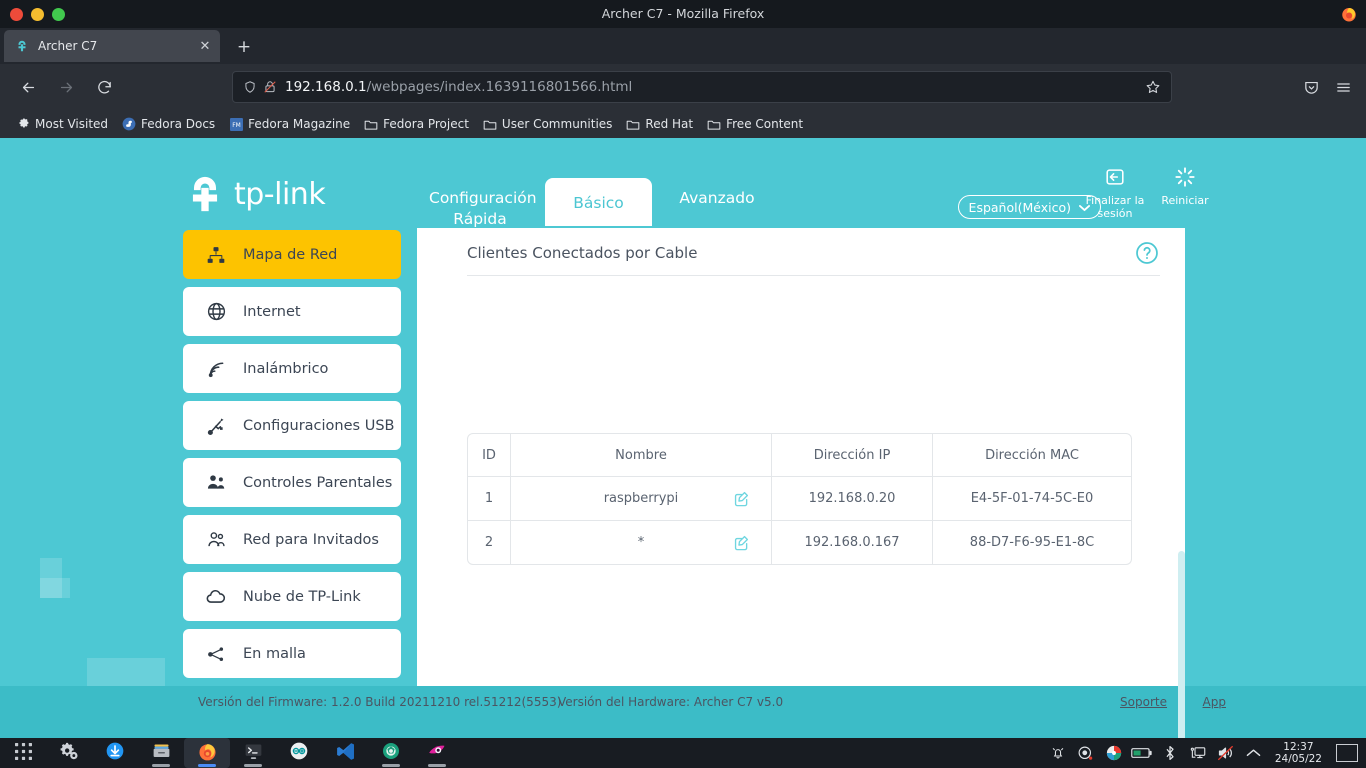 The image size is (1366, 768). What do you see at coordinates (68, 46) in the screenshot?
I see `tab-title: Archer C7` at bounding box center [68, 46].